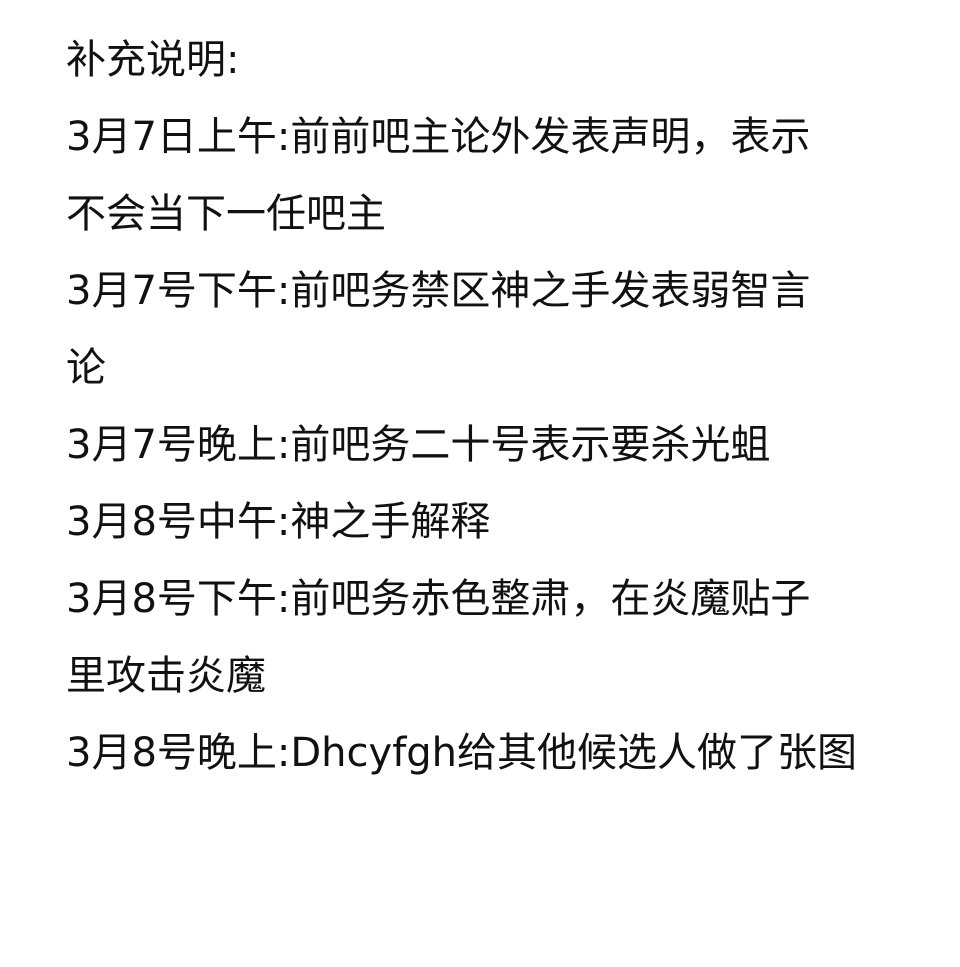  I want to click on note-line: 3月8号下午:前吧务赤色整肃，在炎魔贴子, so click(438, 599).